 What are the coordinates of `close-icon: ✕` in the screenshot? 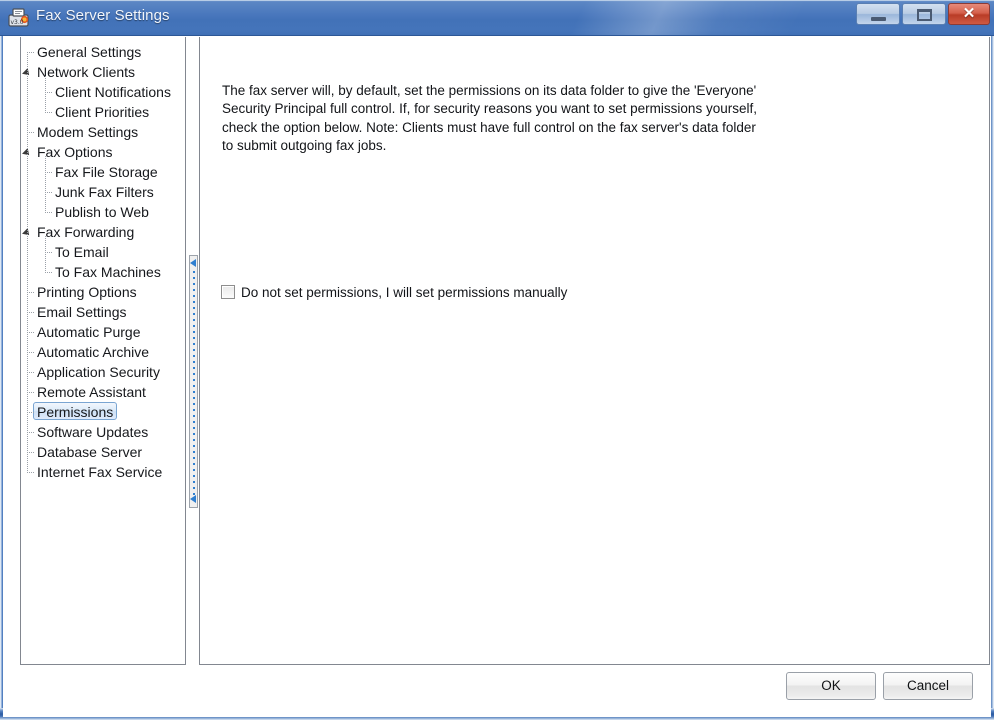 It's located at (969, 13).